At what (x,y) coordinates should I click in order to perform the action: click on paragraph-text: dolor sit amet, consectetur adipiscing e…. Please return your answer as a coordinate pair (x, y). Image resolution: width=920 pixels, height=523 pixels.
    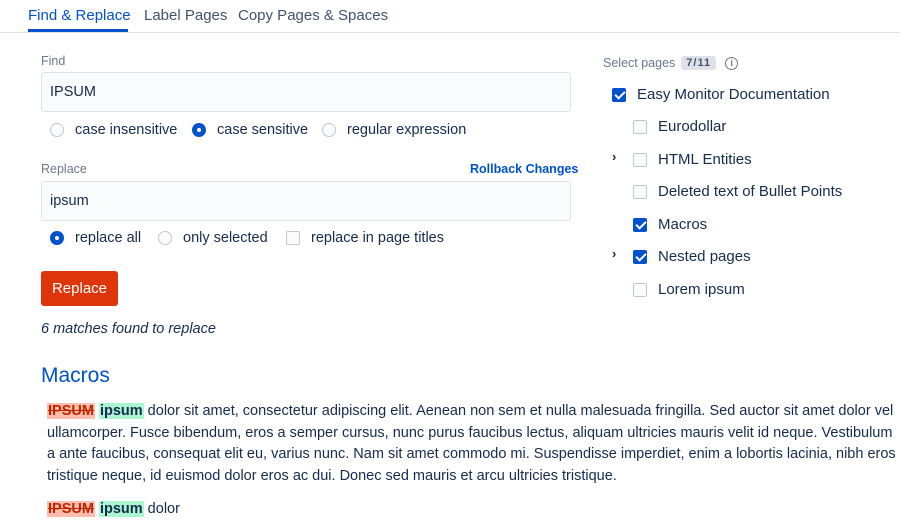
    Looking at the image, I should click on (471, 444).